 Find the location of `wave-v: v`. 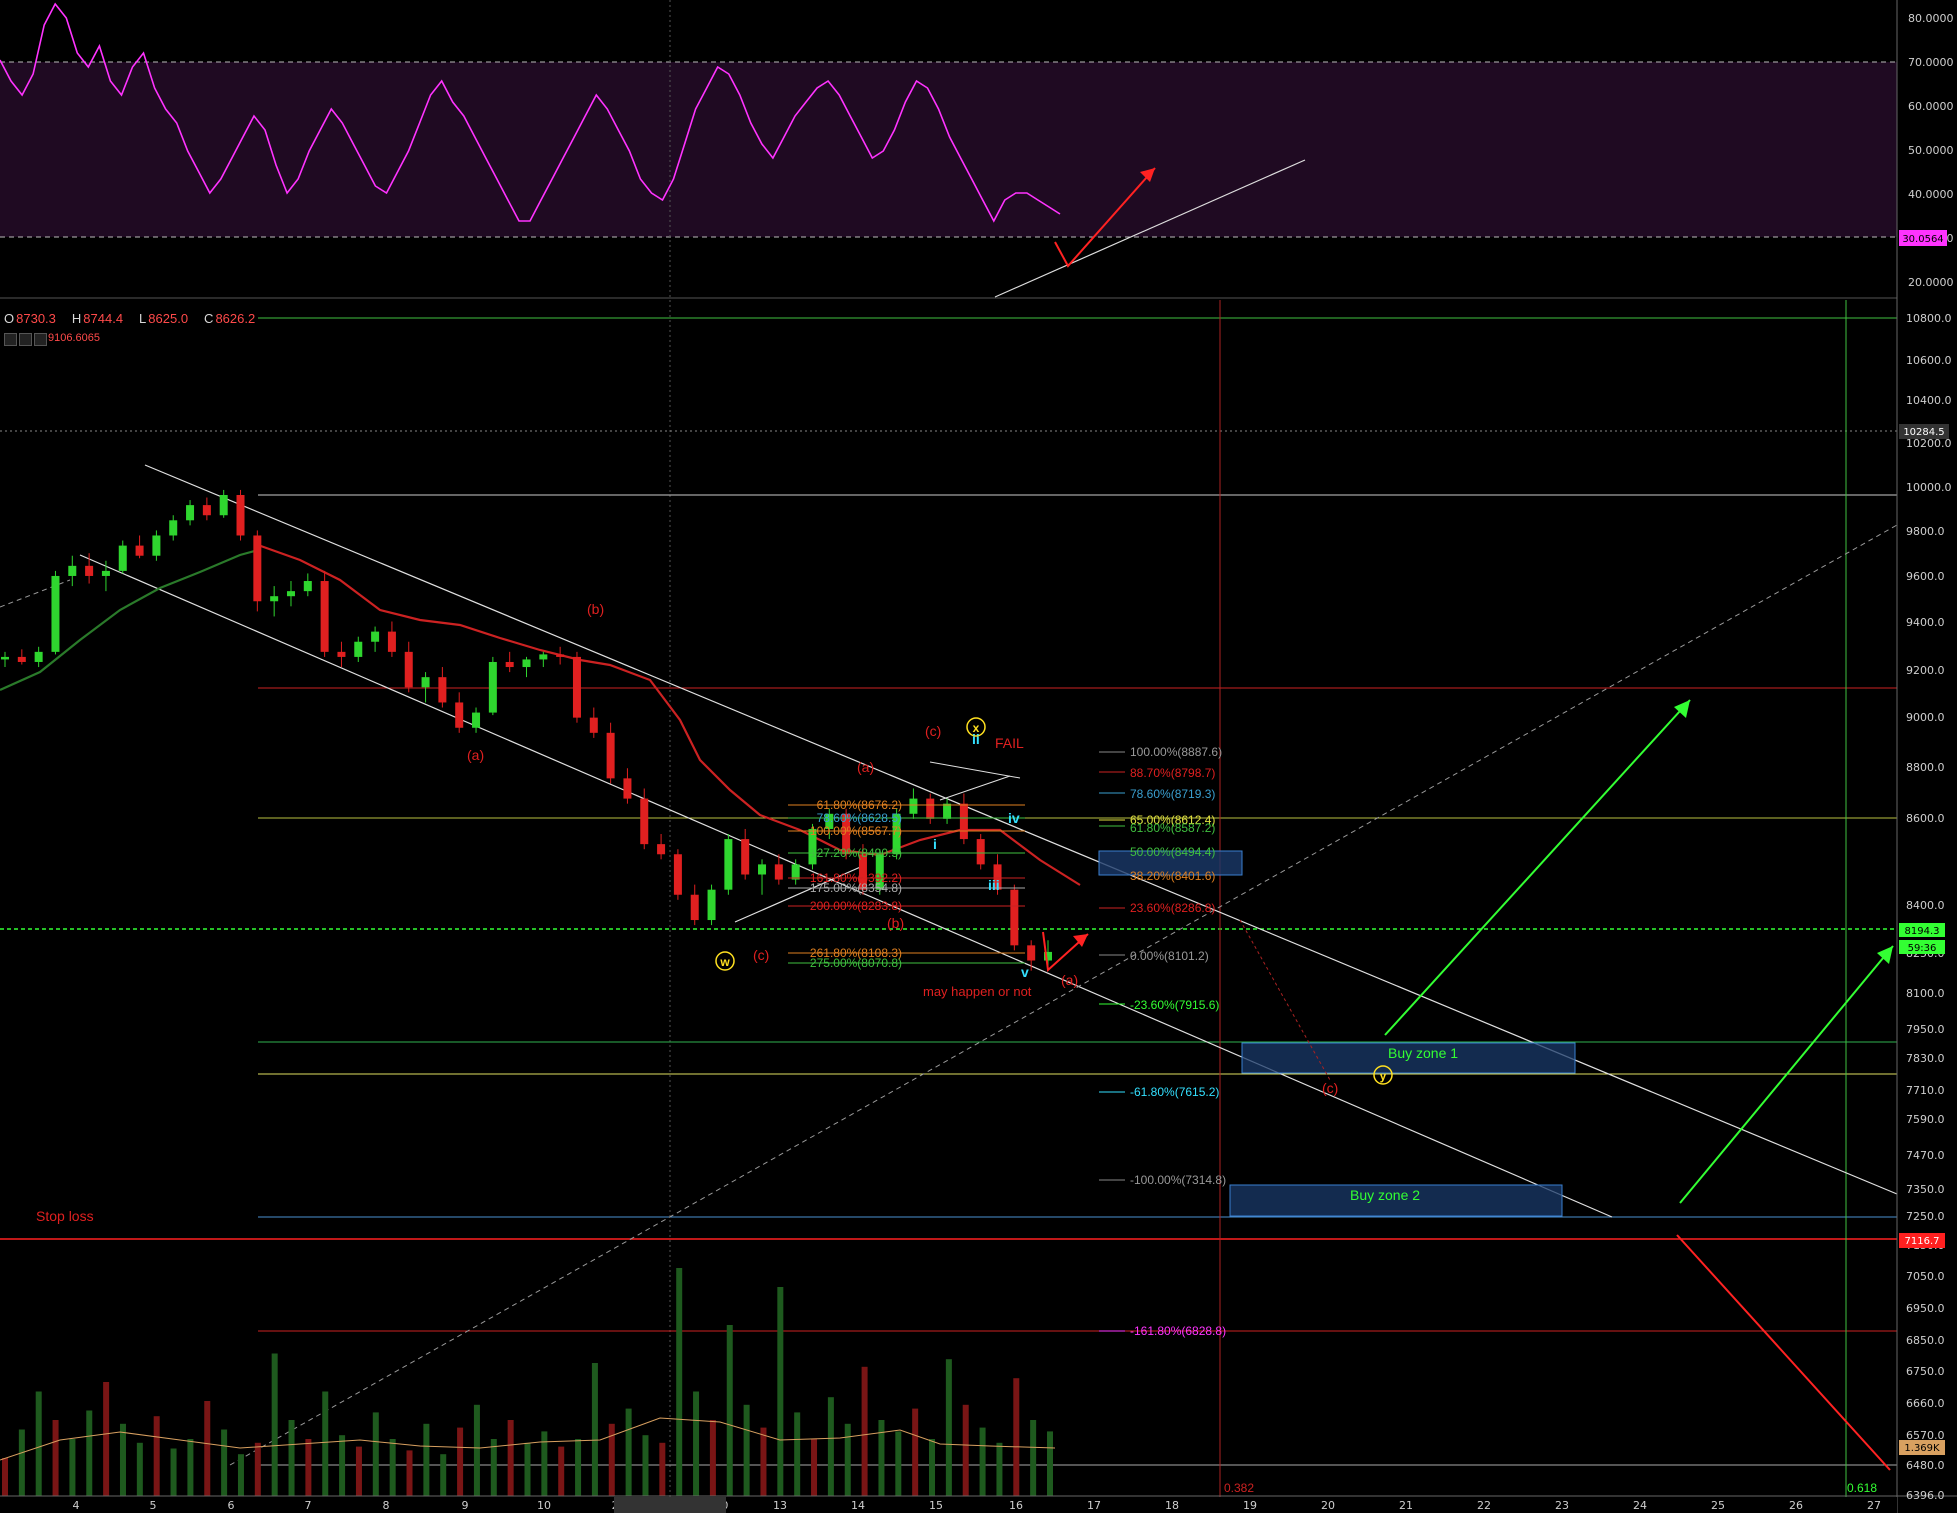

wave-v: v is located at coordinates (1025, 972).